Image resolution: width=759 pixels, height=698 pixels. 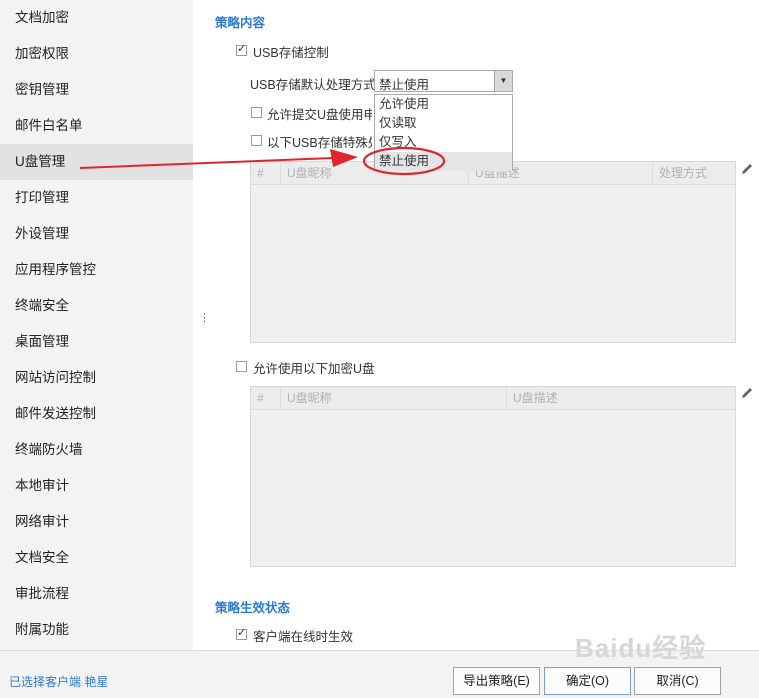 What do you see at coordinates (641, 648) in the screenshot?
I see `baidu-watermark: Baidu经验` at bounding box center [641, 648].